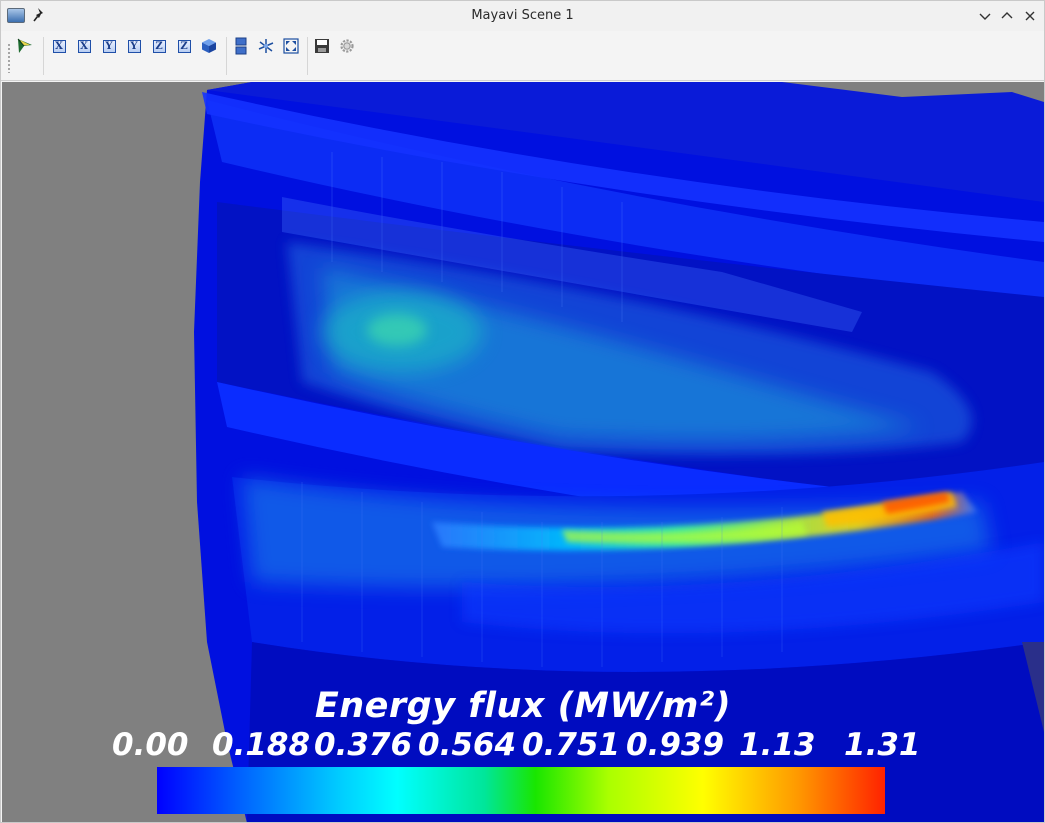 This screenshot has width=1045, height=823. I want to click on scene-toolbar: X X Y Y Z Z, so click(522, 56).